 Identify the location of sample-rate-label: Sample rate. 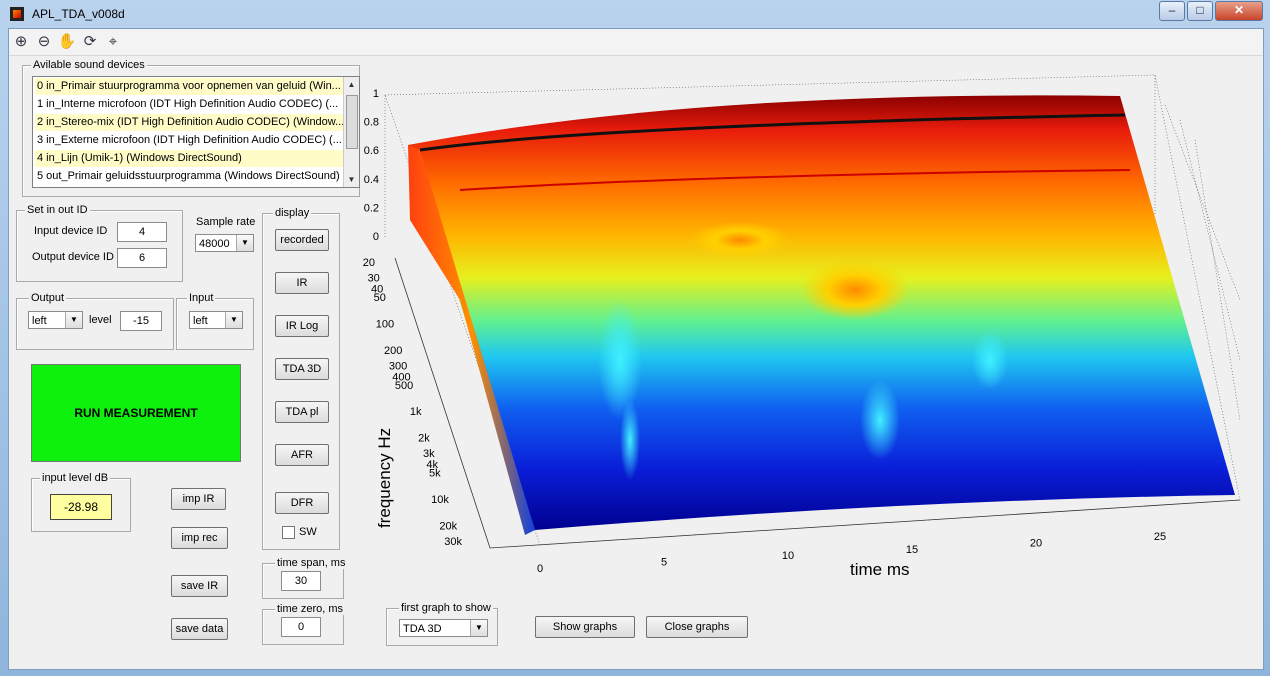
(226, 222).